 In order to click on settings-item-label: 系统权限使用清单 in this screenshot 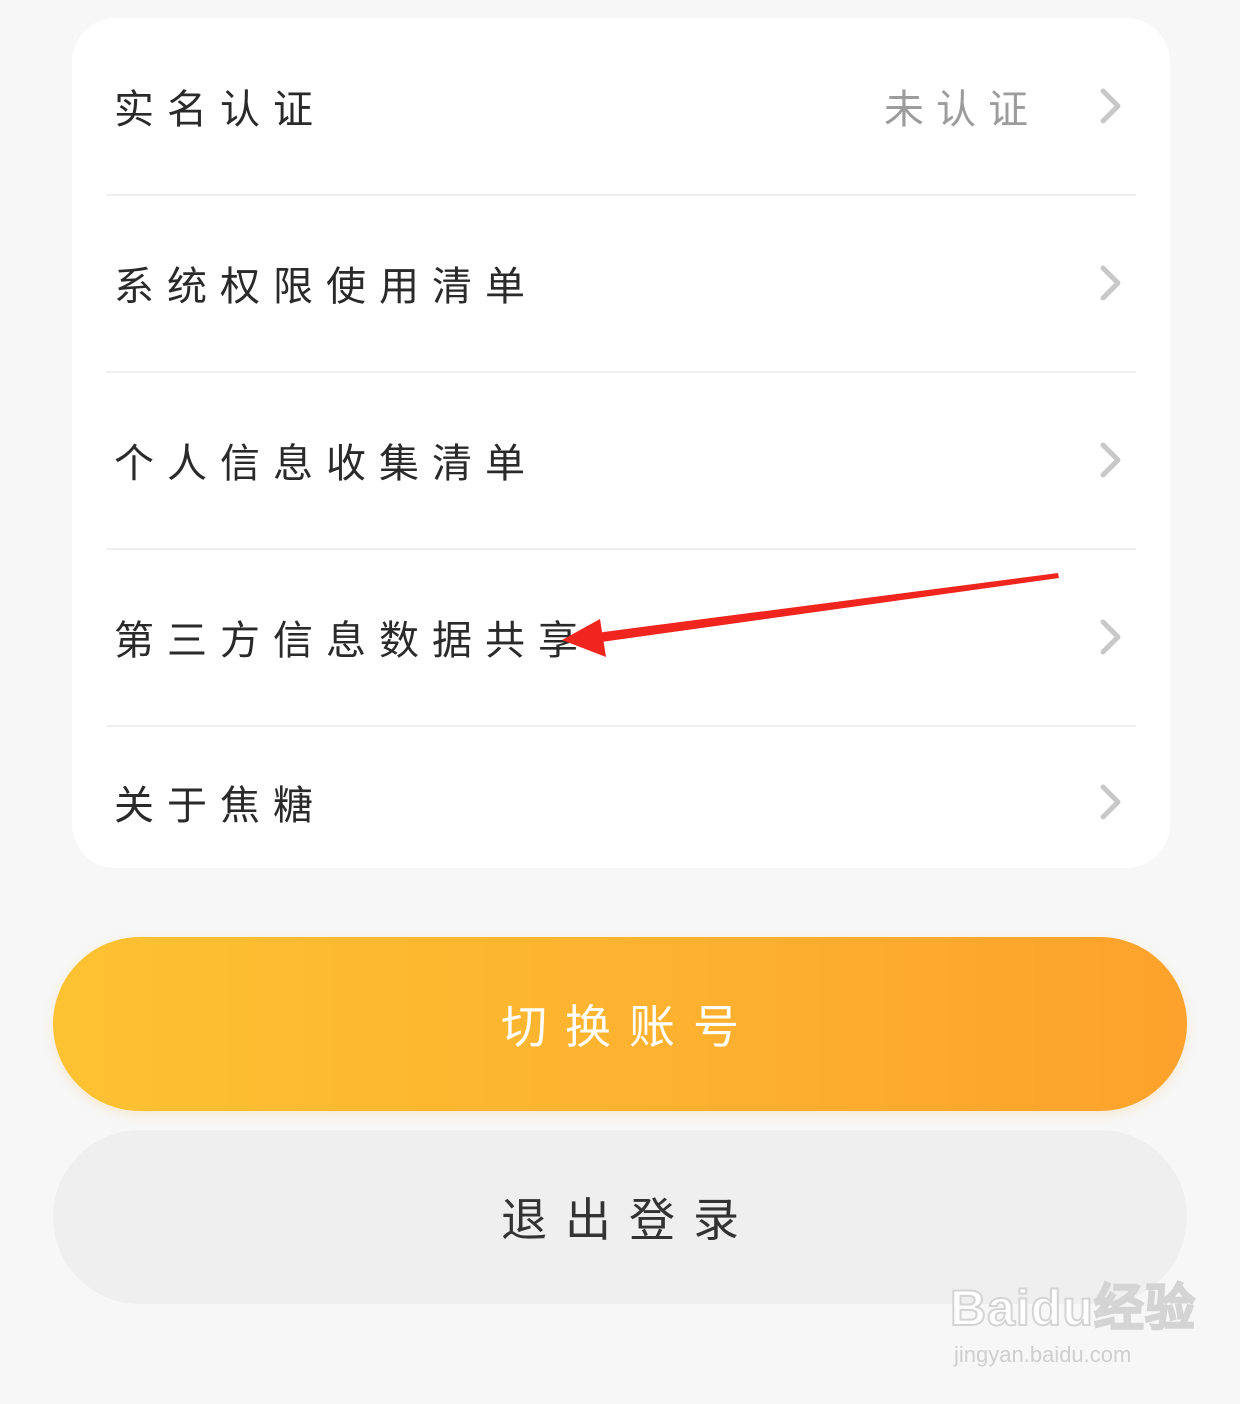, I will do `click(326, 287)`.